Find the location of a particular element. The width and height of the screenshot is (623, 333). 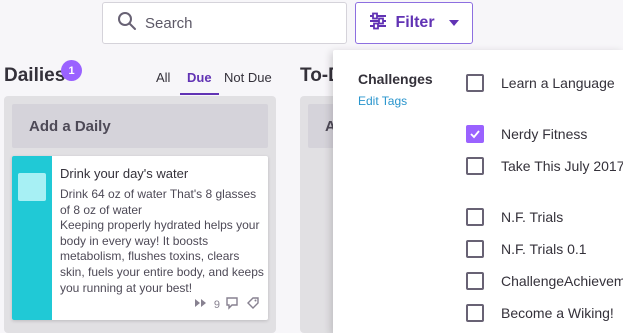

tab-due: Due is located at coordinates (199, 82).